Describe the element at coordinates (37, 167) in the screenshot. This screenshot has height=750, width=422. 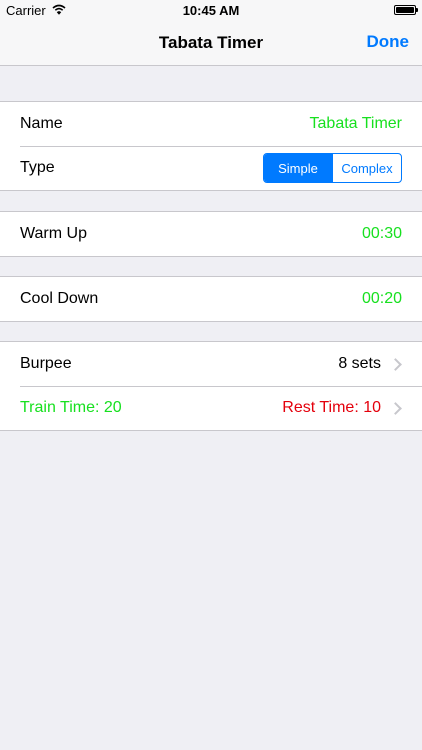
I see `type-label: Type` at that location.